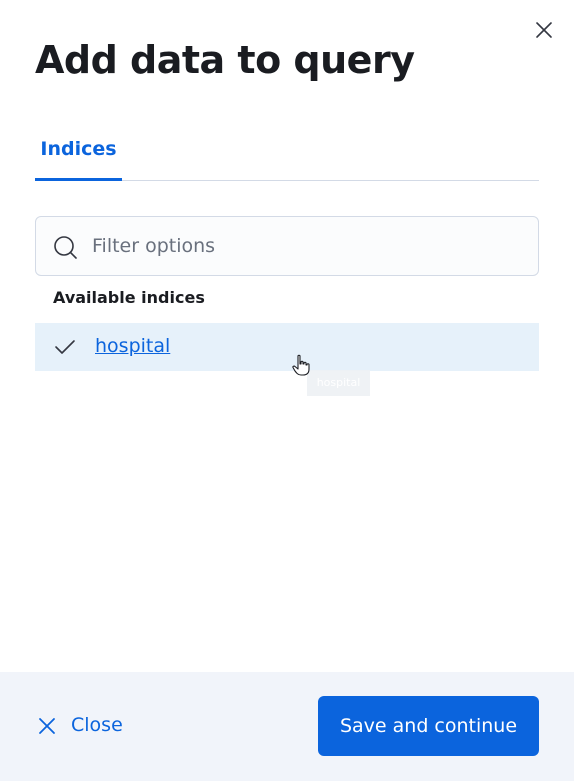 The height and width of the screenshot is (781, 574). Describe the element at coordinates (65, 247) in the screenshot. I see `search-icon` at that location.